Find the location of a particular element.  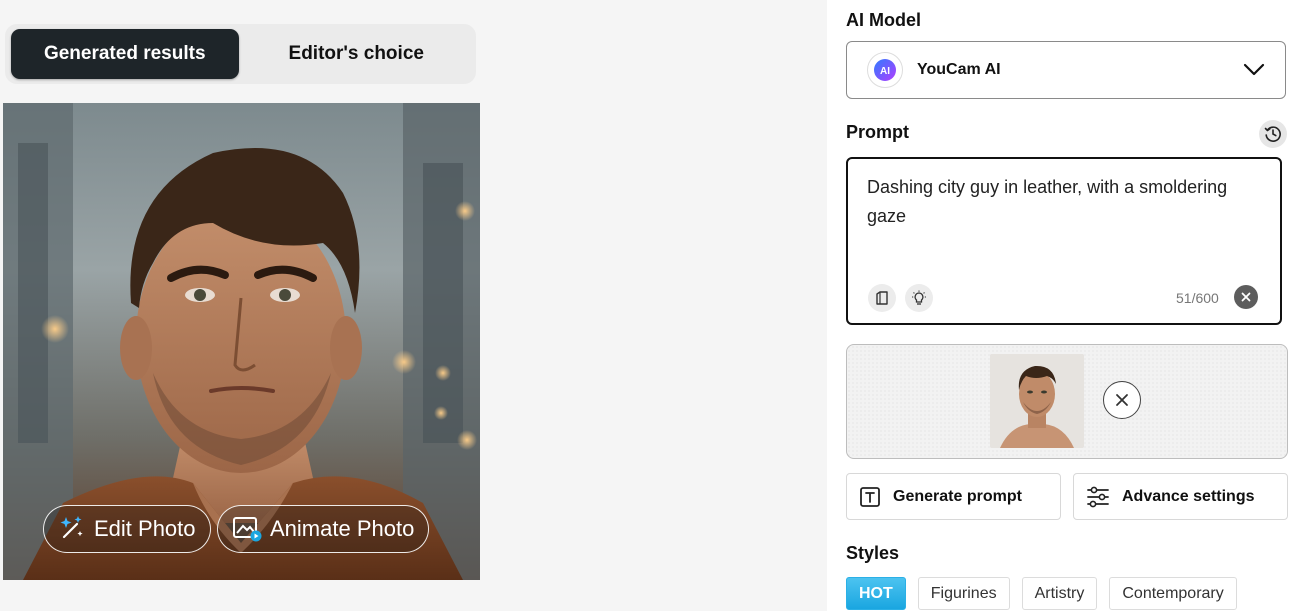

clear-prompt-button is located at coordinates (1246, 297).